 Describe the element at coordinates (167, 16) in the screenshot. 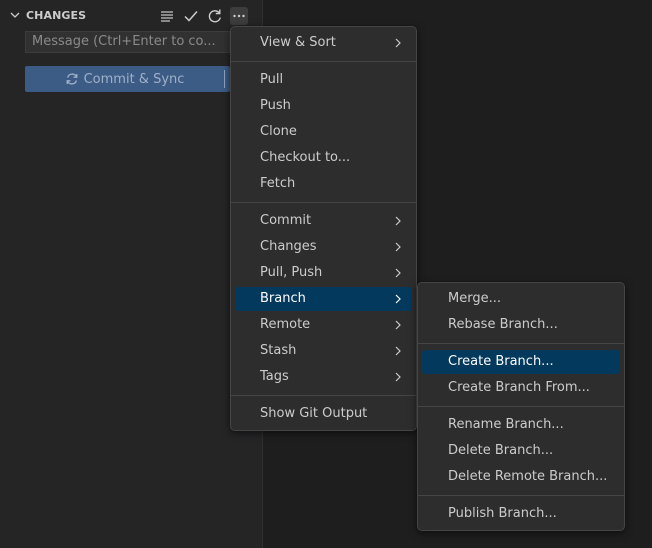

I see `view-as-tree-icon` at that location.